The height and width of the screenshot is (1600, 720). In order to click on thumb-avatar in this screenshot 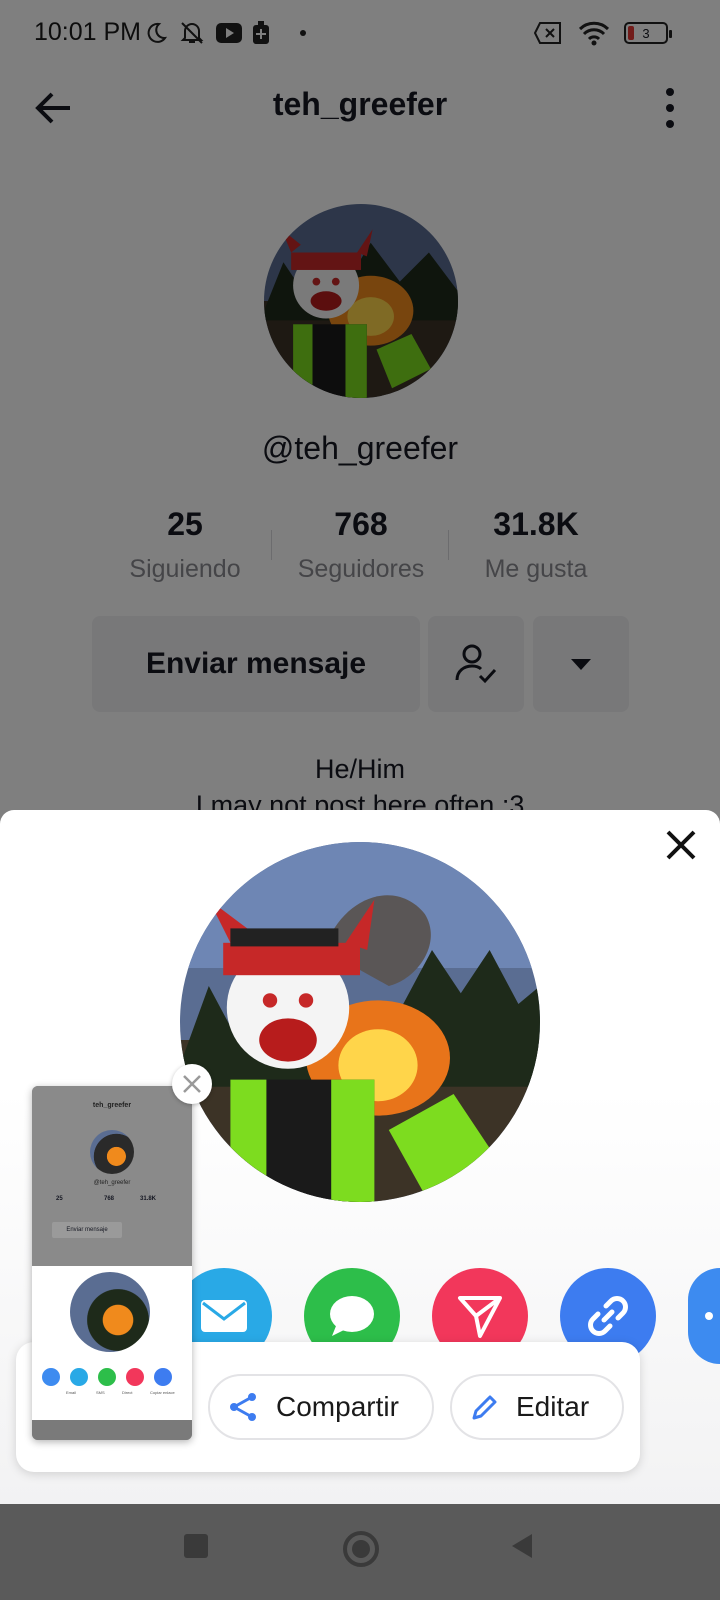, I will do `click(112, 1152)`.